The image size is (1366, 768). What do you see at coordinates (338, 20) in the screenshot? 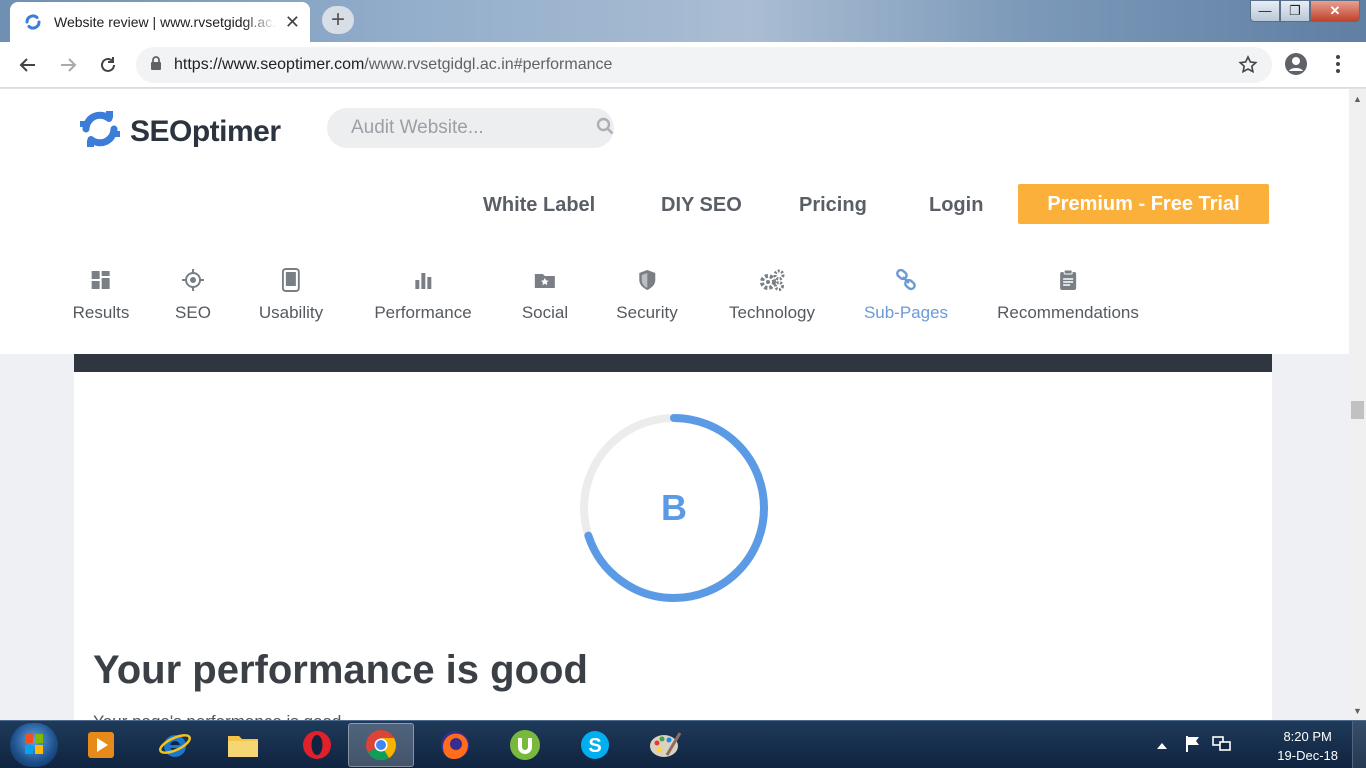
I see `new-tab-button: +` at bounding box center [338, 20].